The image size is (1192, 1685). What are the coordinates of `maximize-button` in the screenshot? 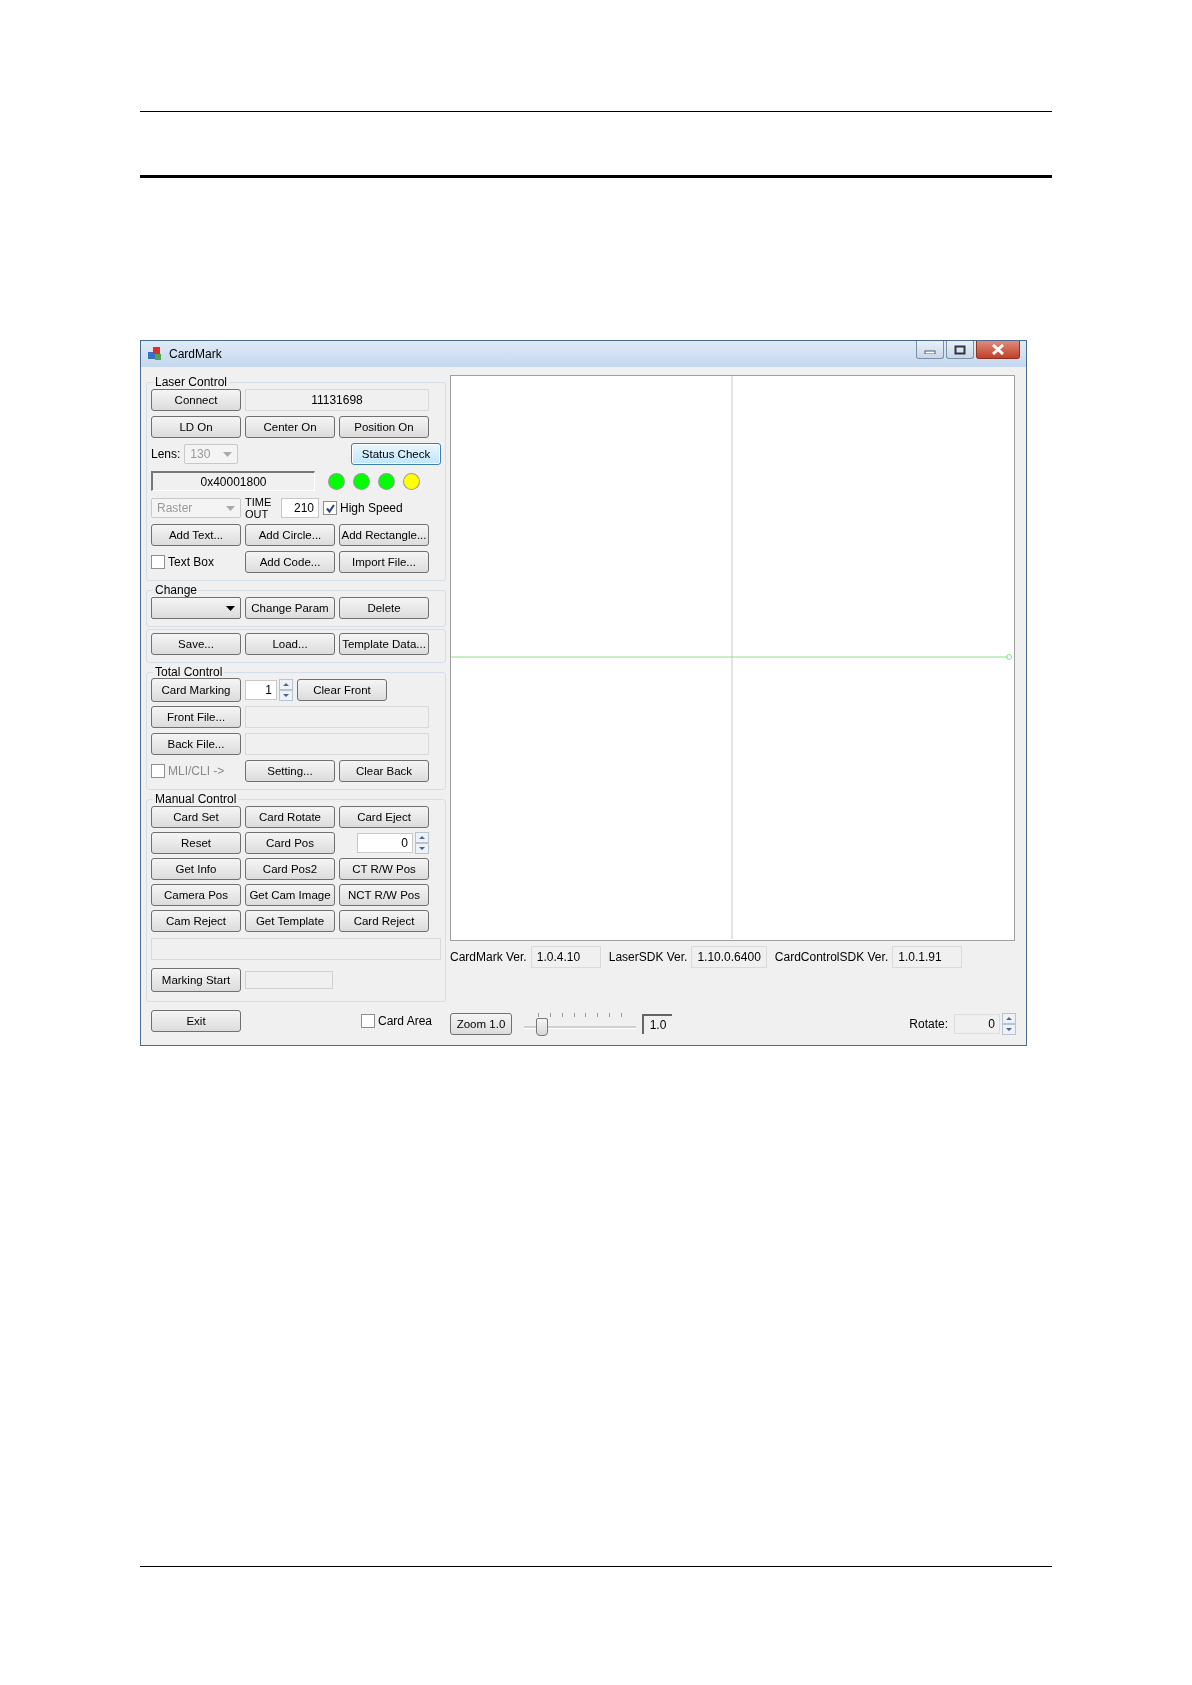 It's located at (960, 350).